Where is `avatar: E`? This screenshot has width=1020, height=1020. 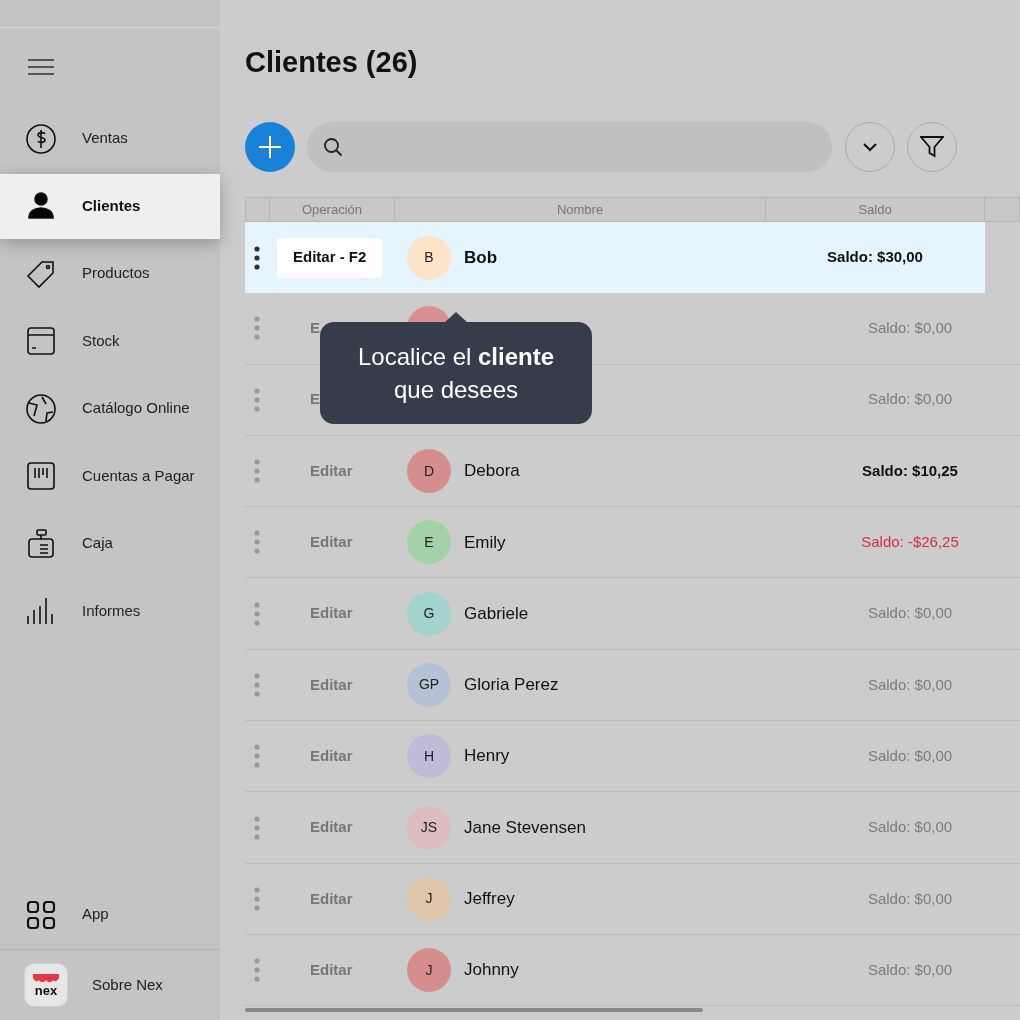
avatar: E is located at coordinates (429, 542).